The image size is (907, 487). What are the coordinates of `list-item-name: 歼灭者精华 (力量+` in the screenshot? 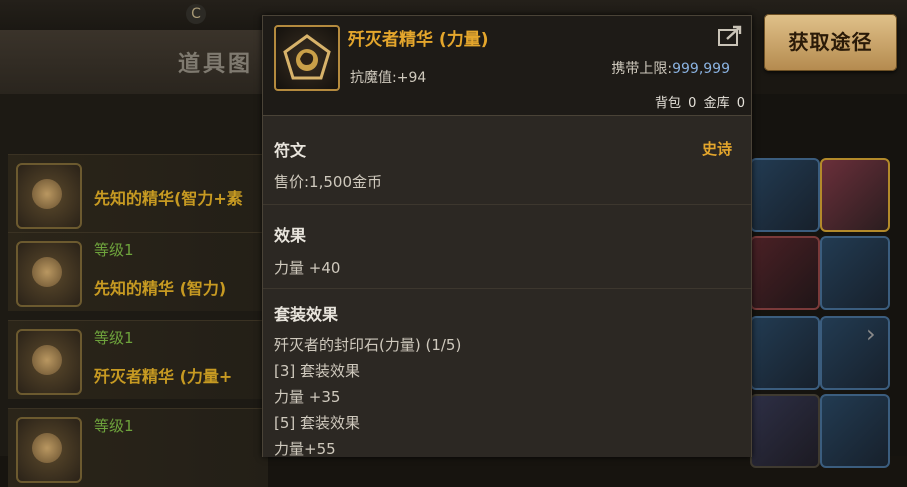 It's located at (163, 376).